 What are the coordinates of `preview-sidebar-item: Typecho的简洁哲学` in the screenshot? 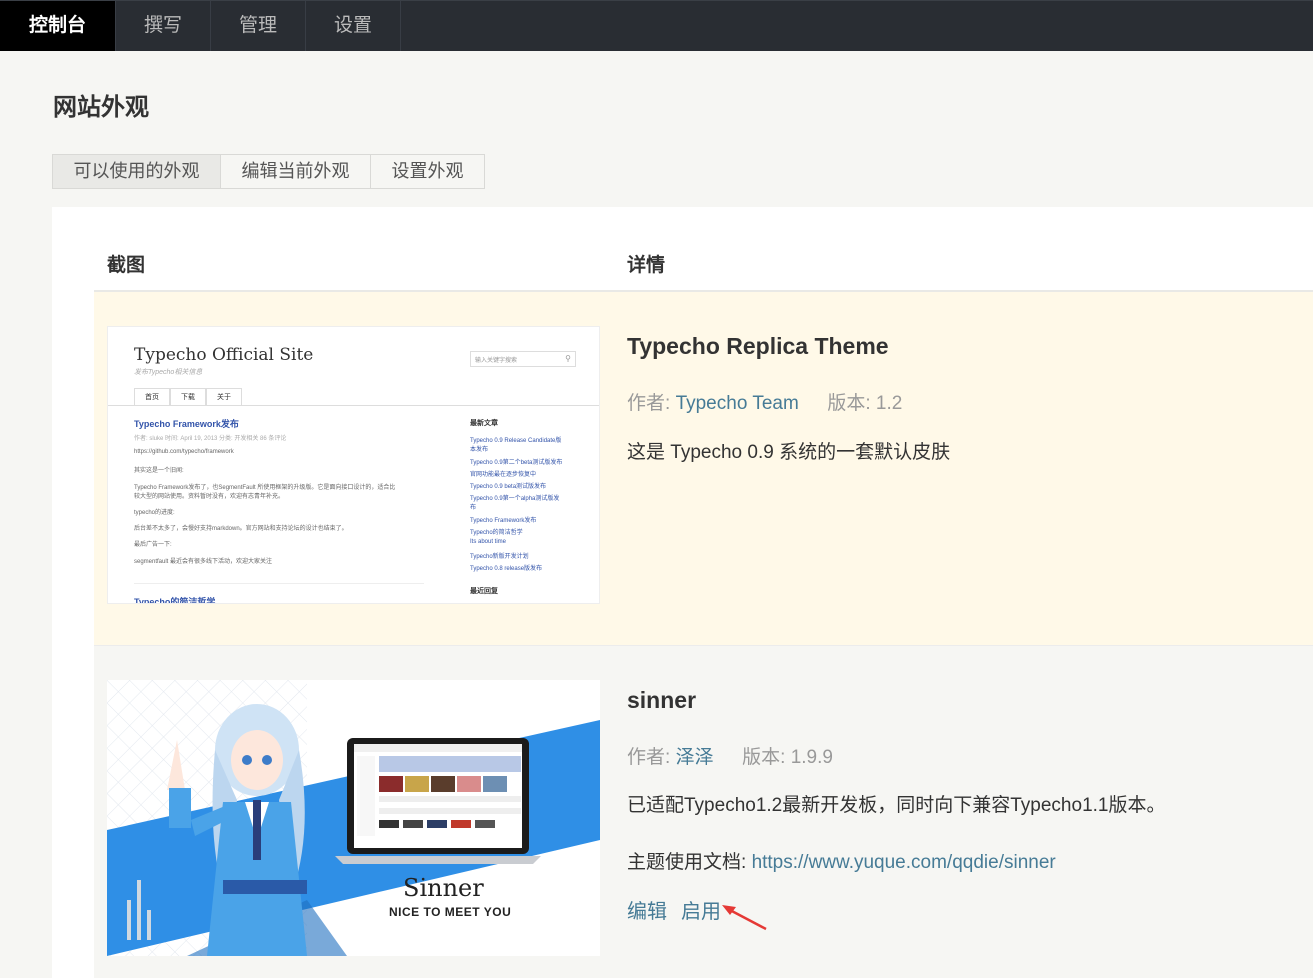 It's located at (496, 533).